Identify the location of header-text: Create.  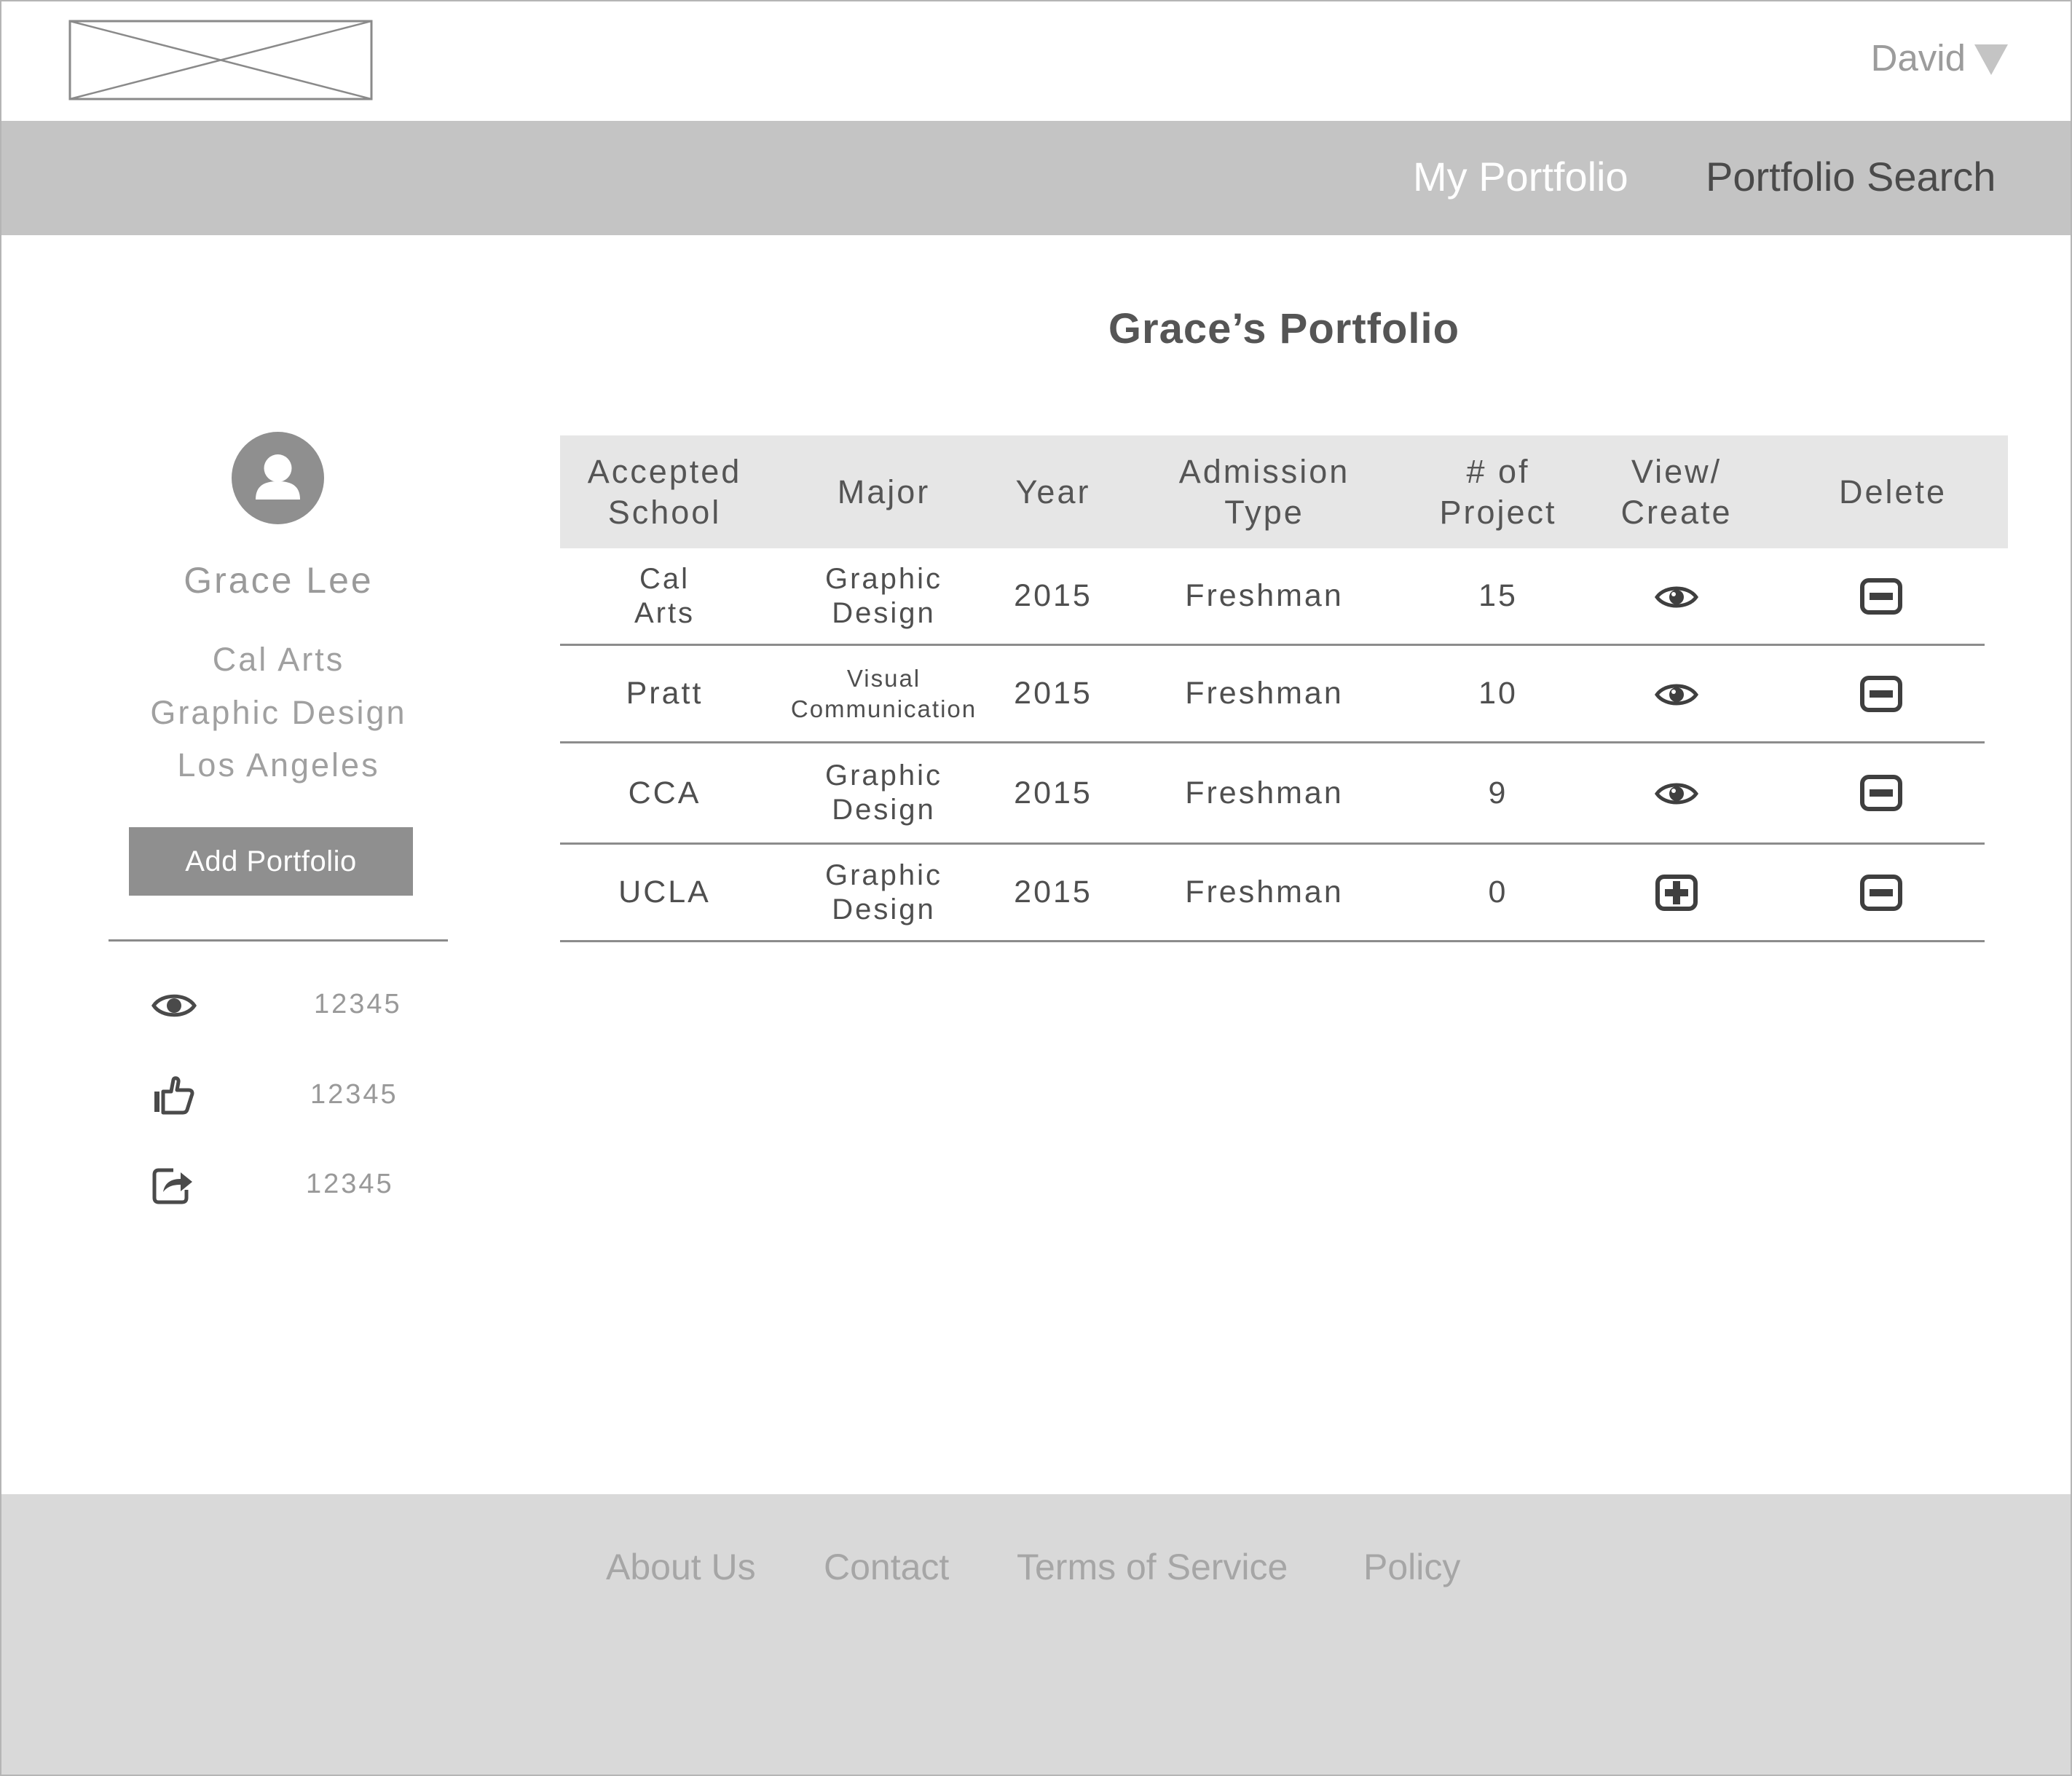
(1676, 512).